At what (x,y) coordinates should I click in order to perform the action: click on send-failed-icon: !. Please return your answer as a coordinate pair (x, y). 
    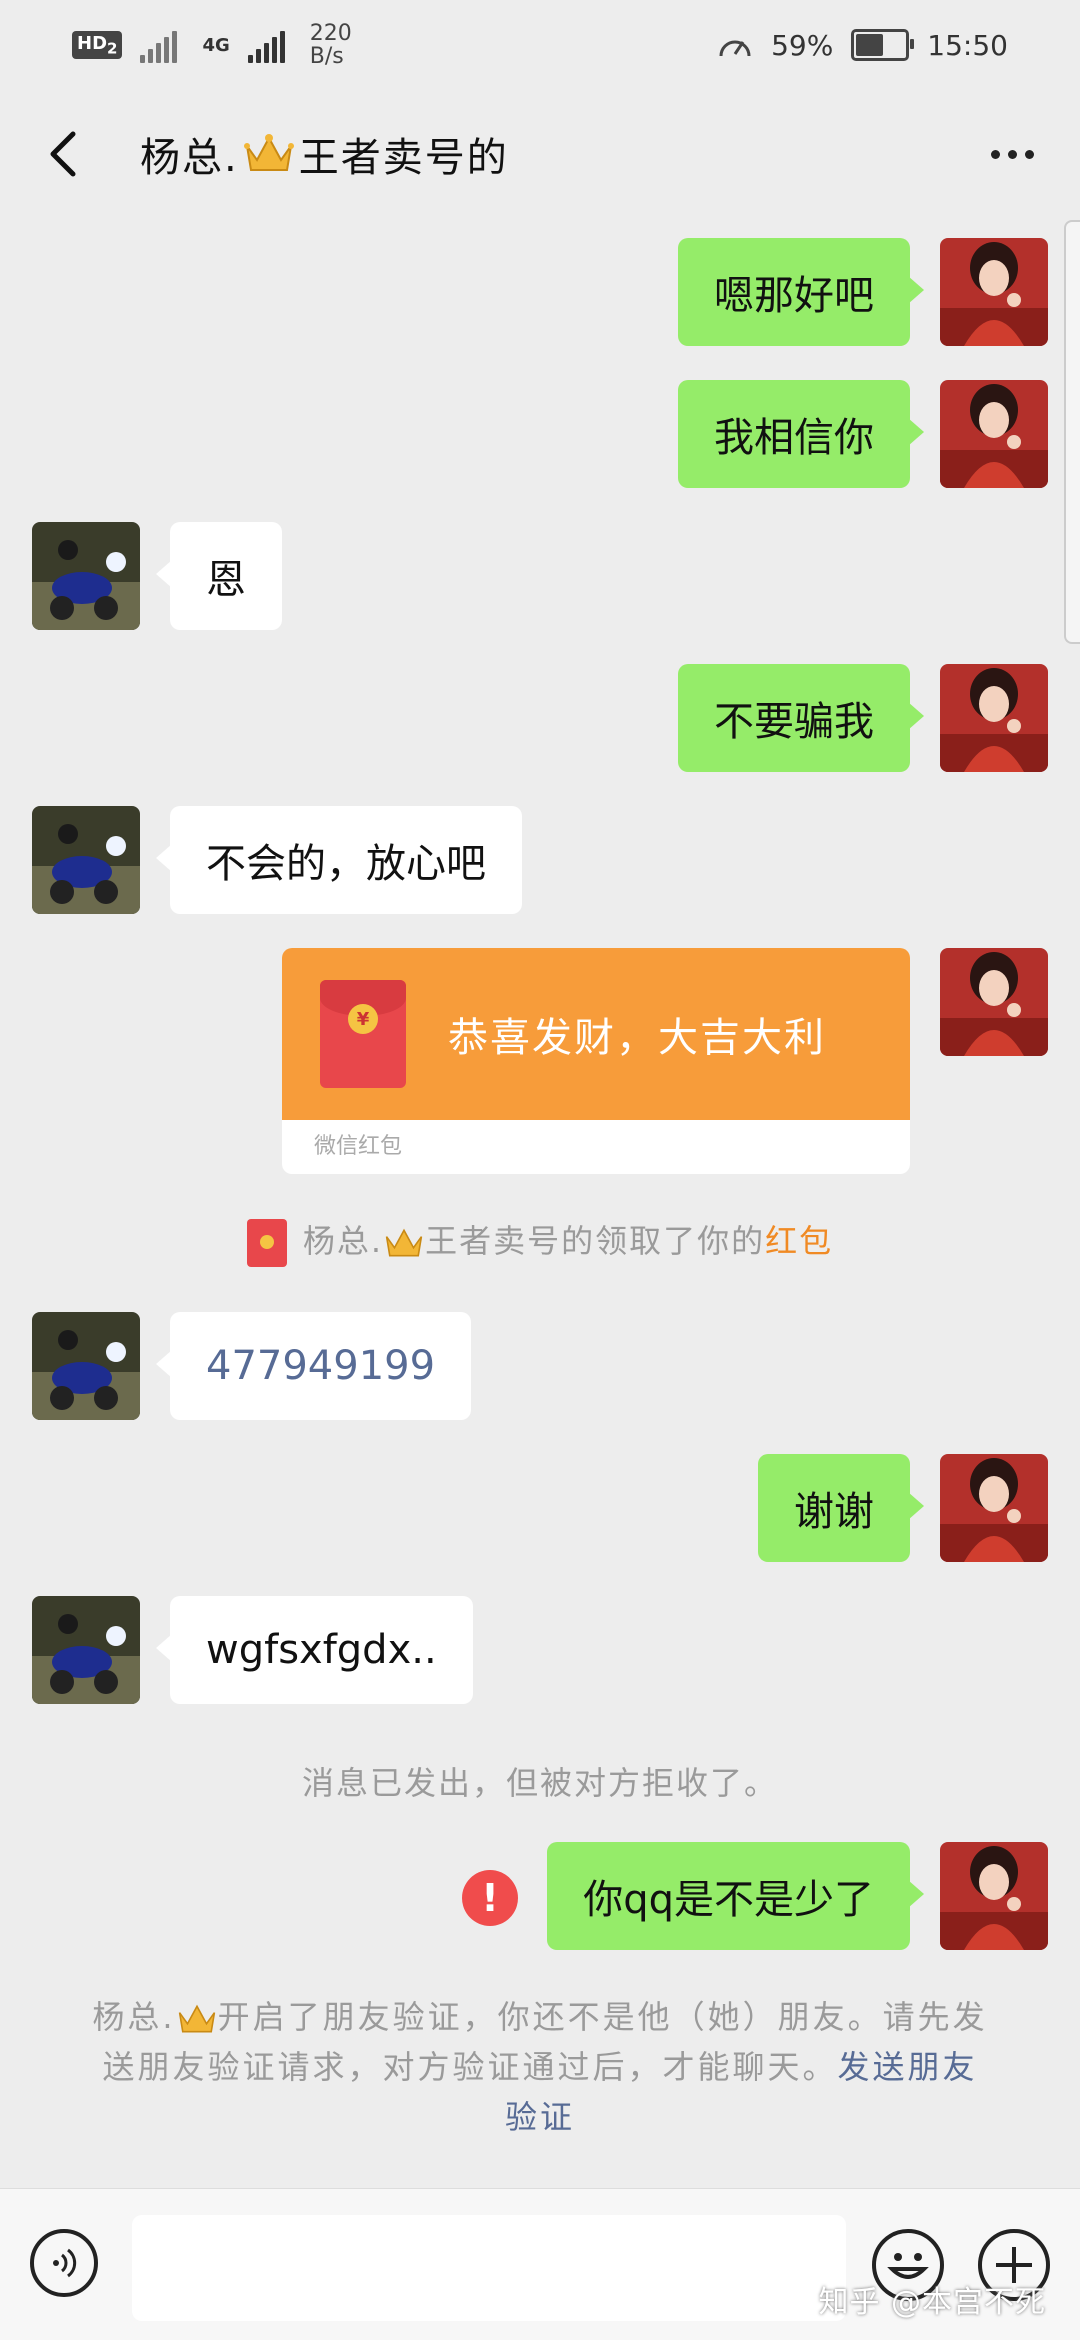
    Looking at the image, I should click on (490, 1898).